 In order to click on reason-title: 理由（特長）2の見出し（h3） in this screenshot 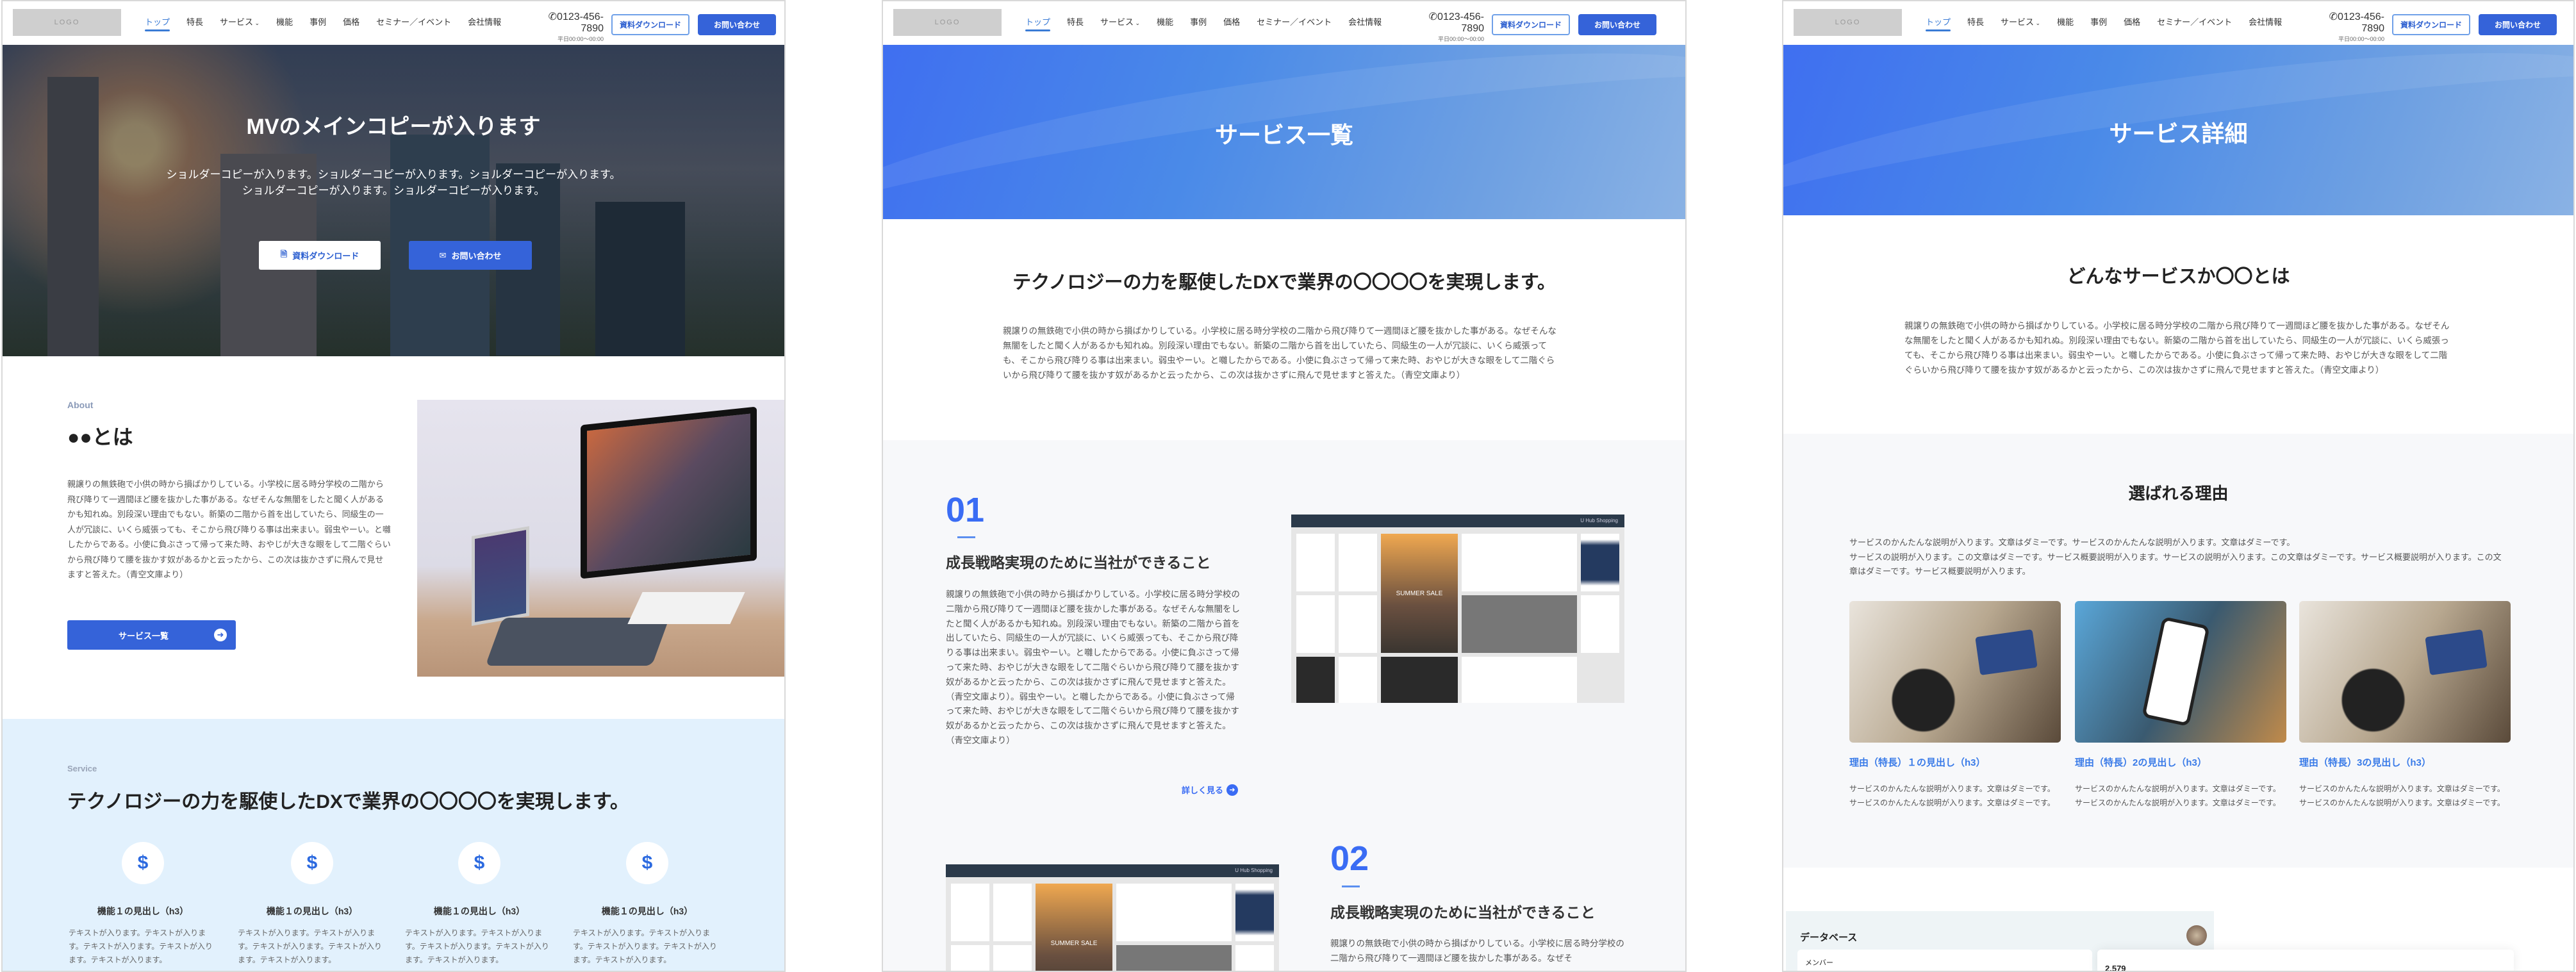, I will do `click(2141, 762)`.